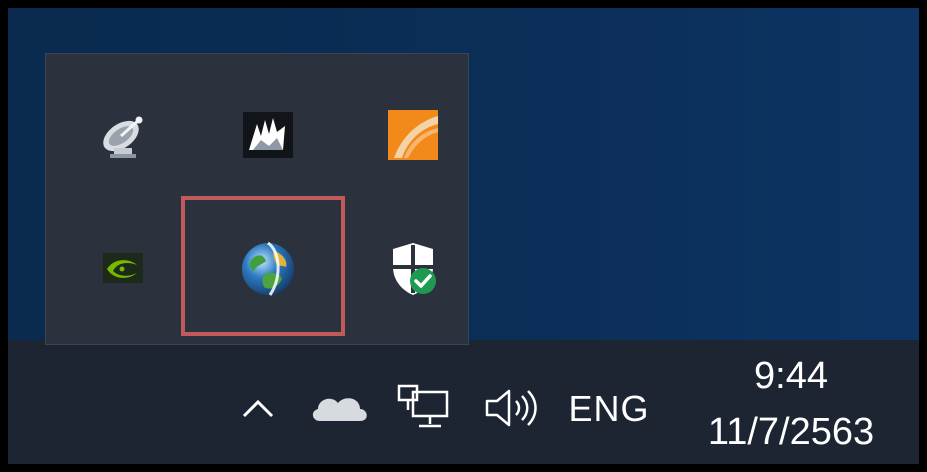  I want to click on show-hidden-icons-button, so click(258, 408).